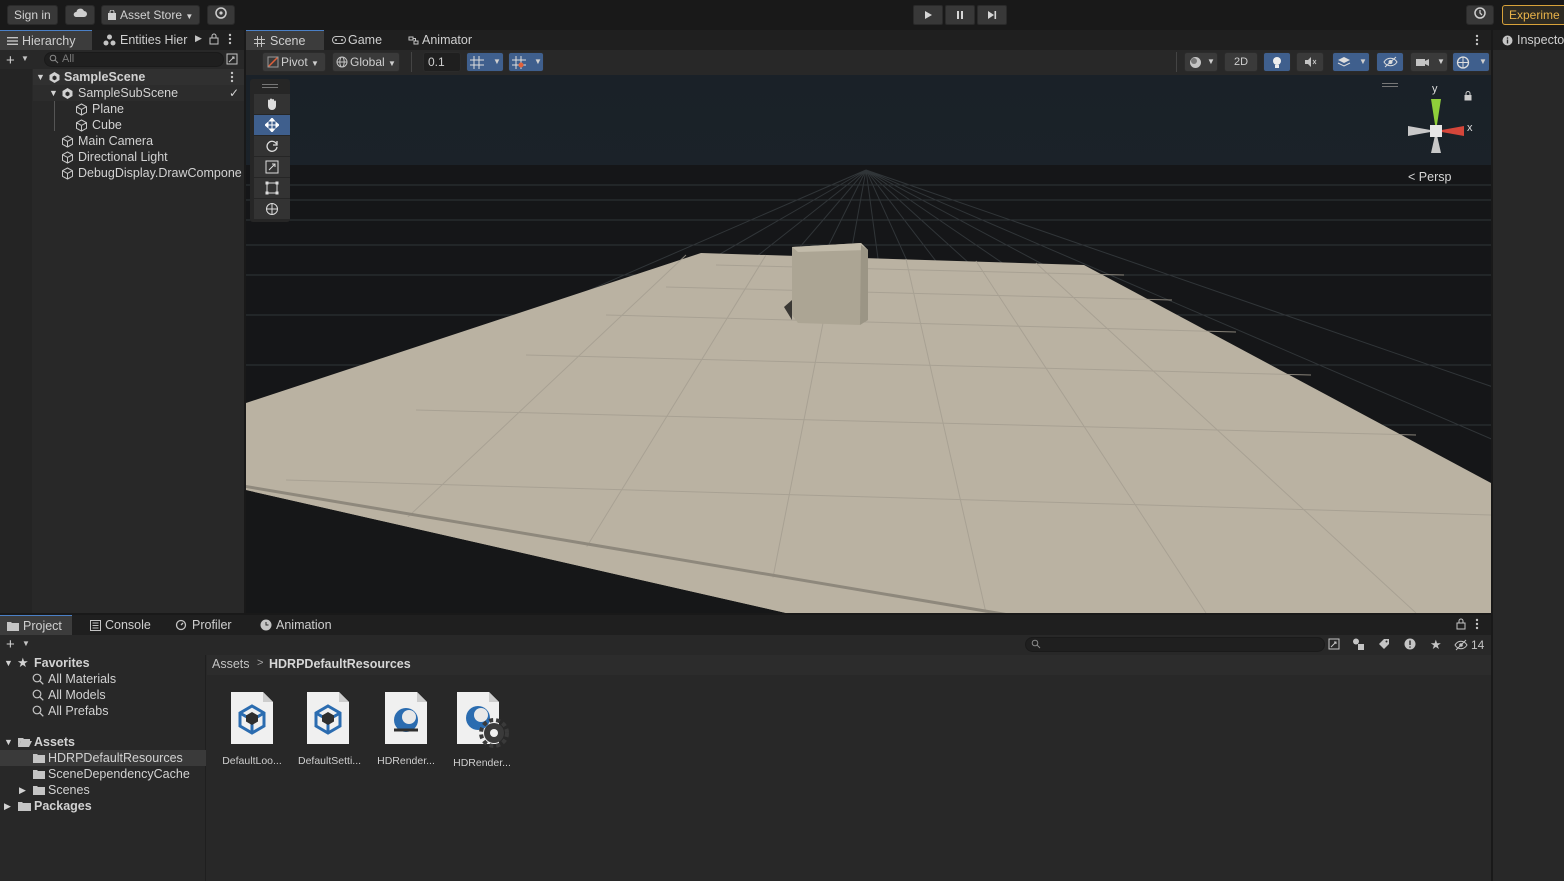 This screenshot has height=881, width=1564. I want to click on orientation-gizmo: y x, so click(1429, 126).